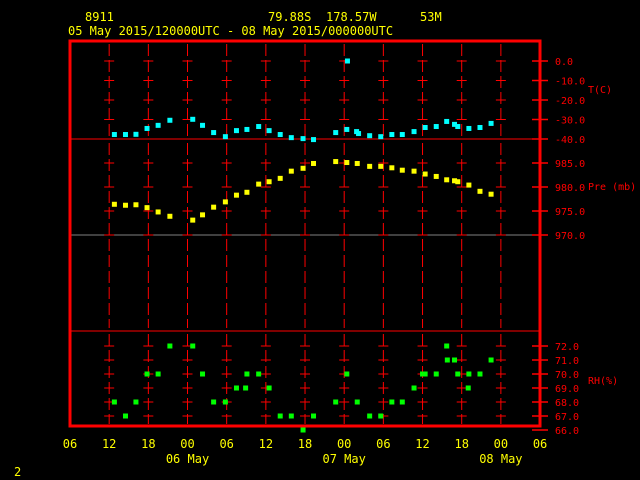 Image resolution: width=640 pixels, height=480 pixels. Describe the element at coordinates (567, 347) in the screenshot. I see `rh-ytick-label: 72.0` at that location.